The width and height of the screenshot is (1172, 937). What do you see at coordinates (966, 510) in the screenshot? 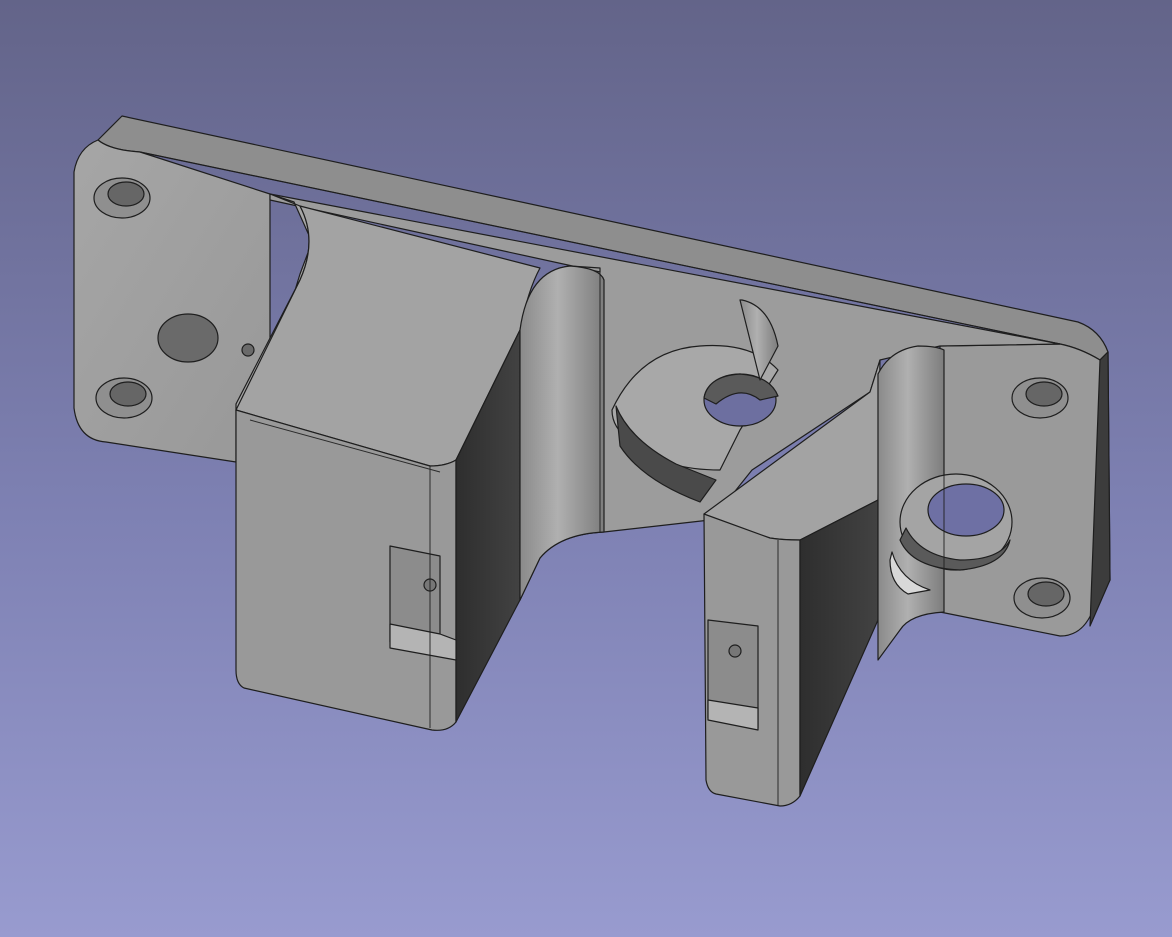
I see `right-counterbore-hole` at bounding box center [966, 510].